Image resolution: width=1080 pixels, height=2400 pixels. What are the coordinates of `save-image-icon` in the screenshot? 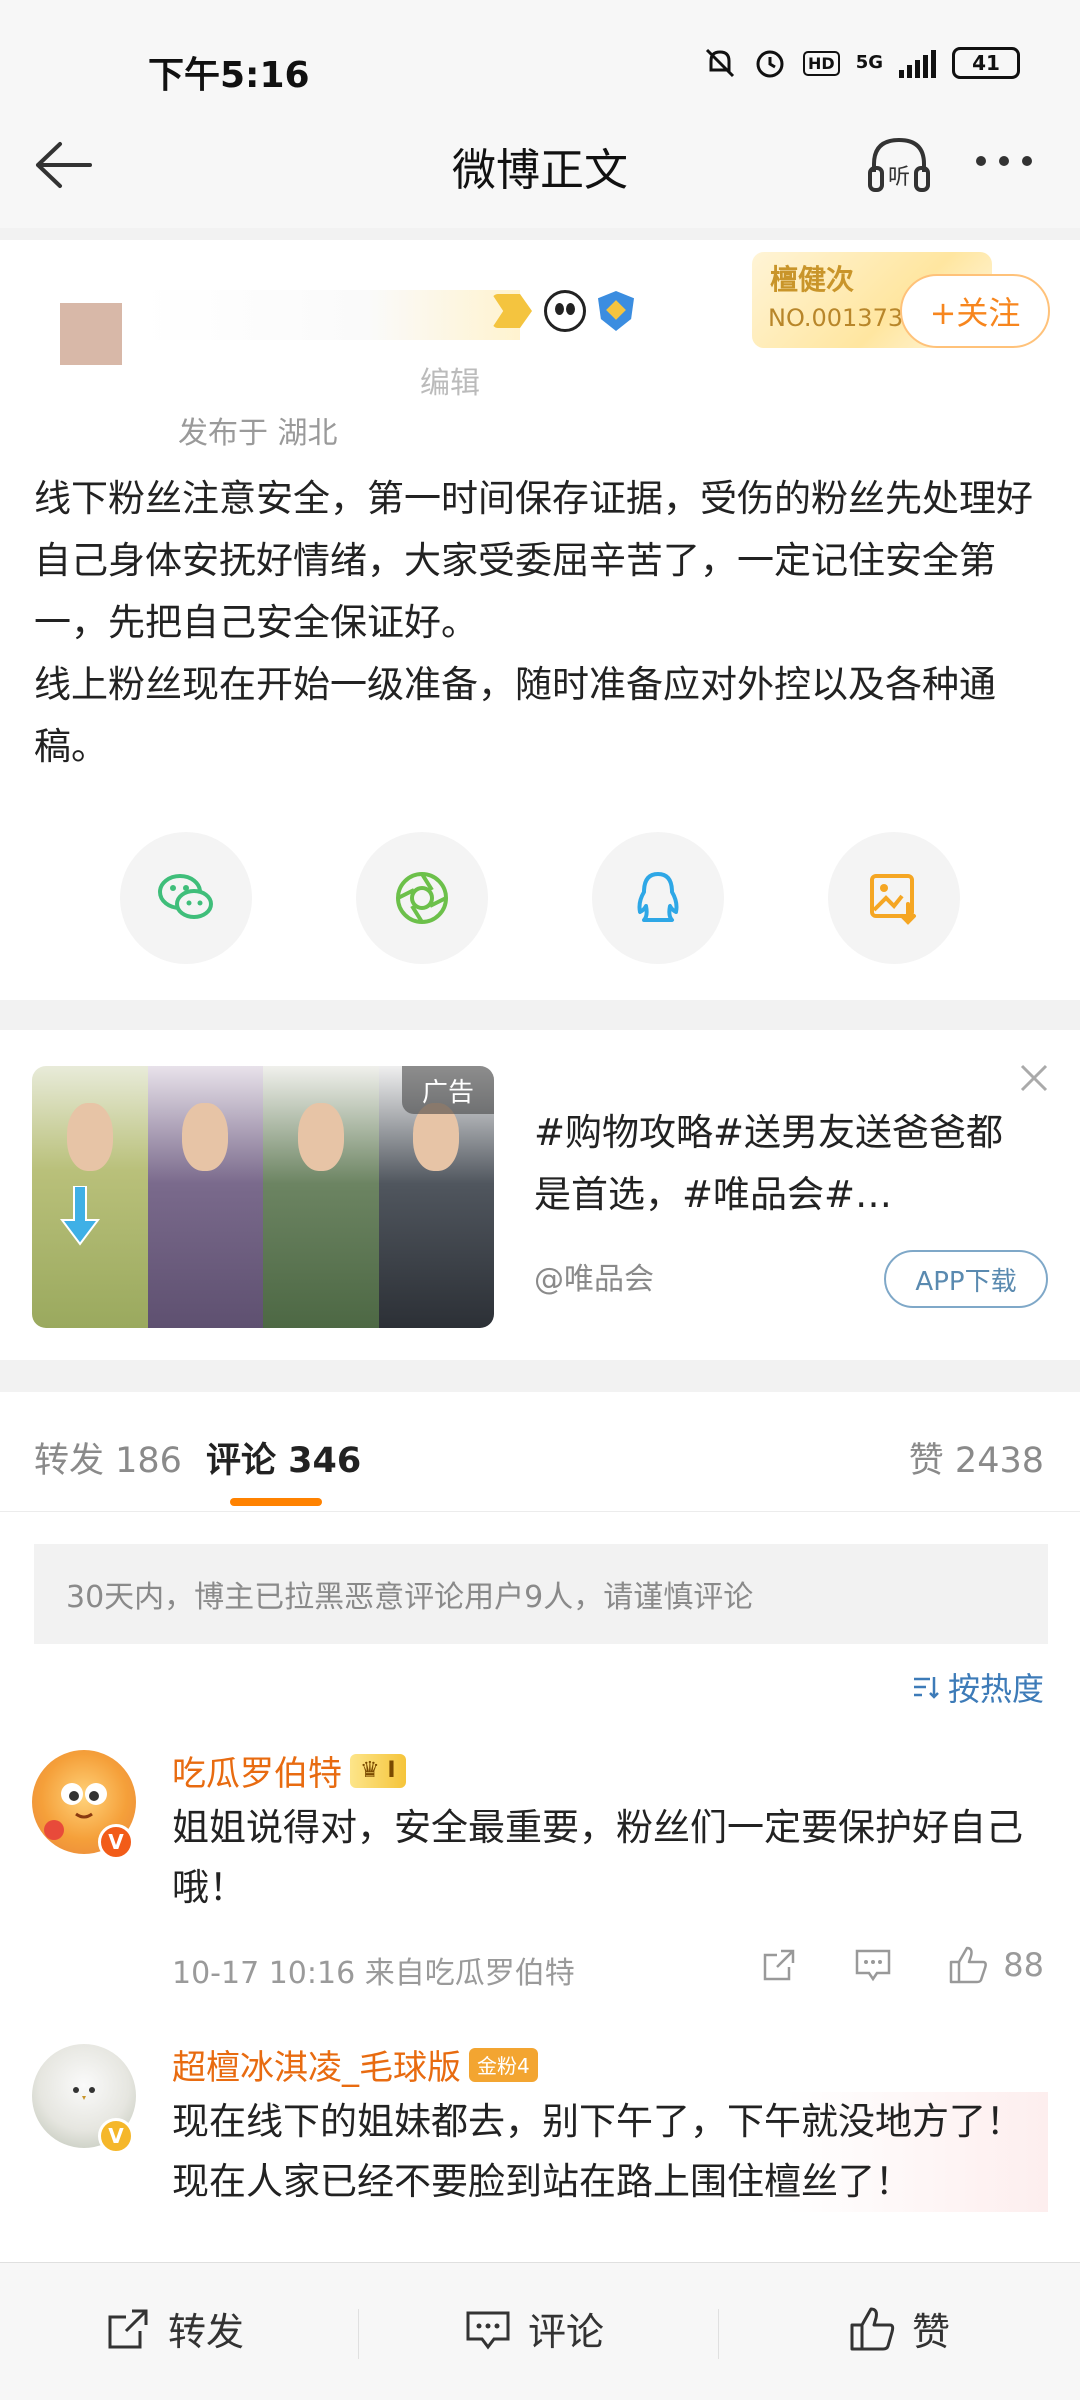 It's located at (893, 899).